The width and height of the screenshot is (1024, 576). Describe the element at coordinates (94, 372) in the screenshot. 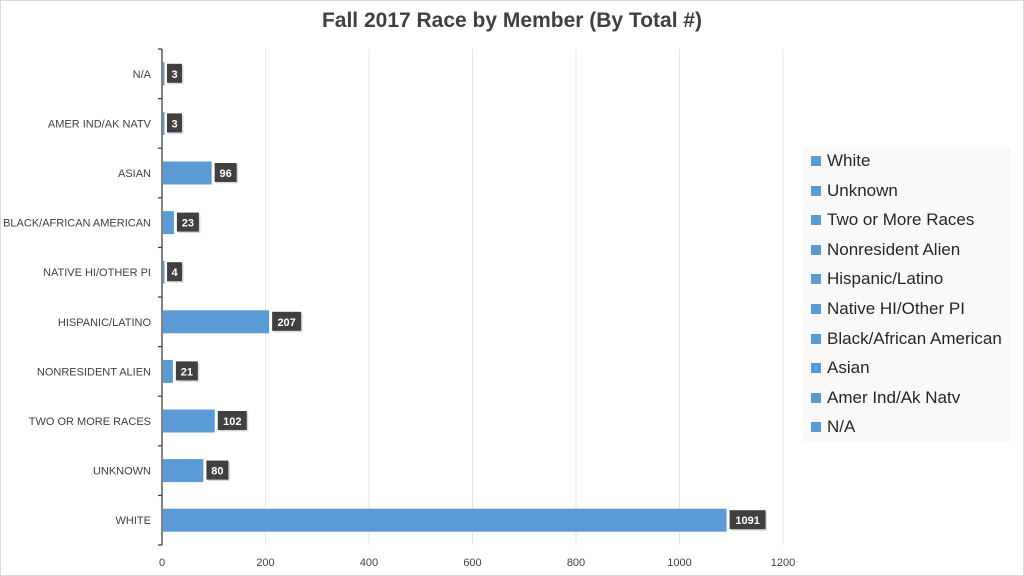

I see `category-label: NONRESIDENT ALIEN` at that location.